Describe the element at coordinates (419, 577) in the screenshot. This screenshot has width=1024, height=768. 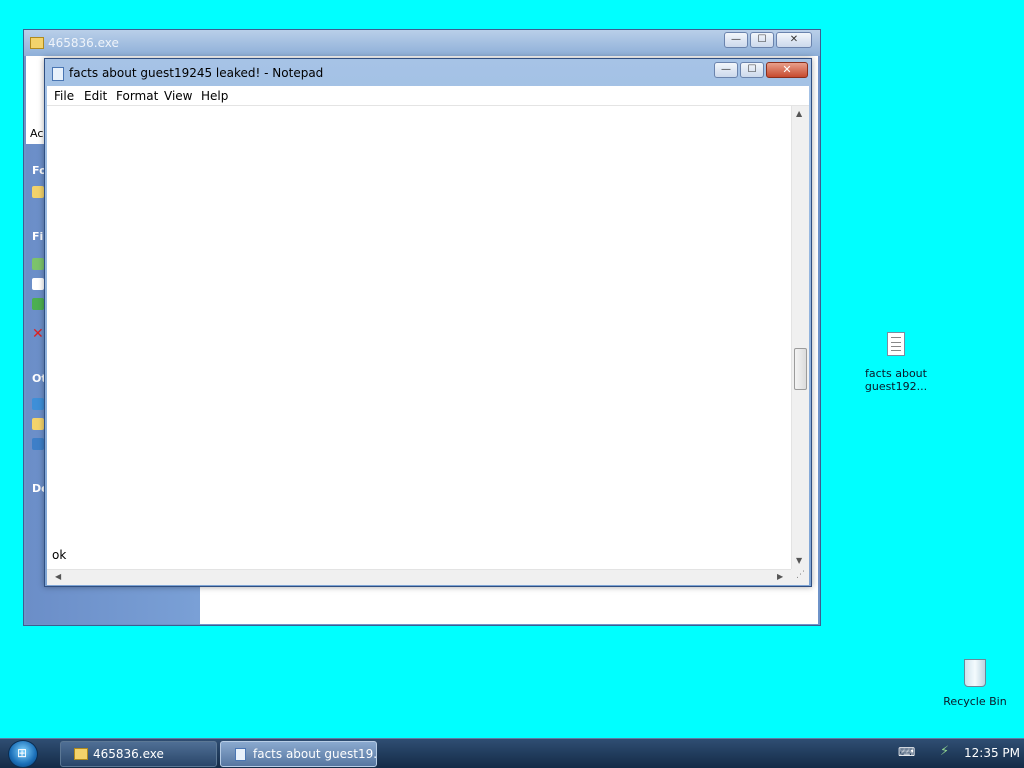
I see `horizontal-scrollbar: ◀ ▶` at that location.